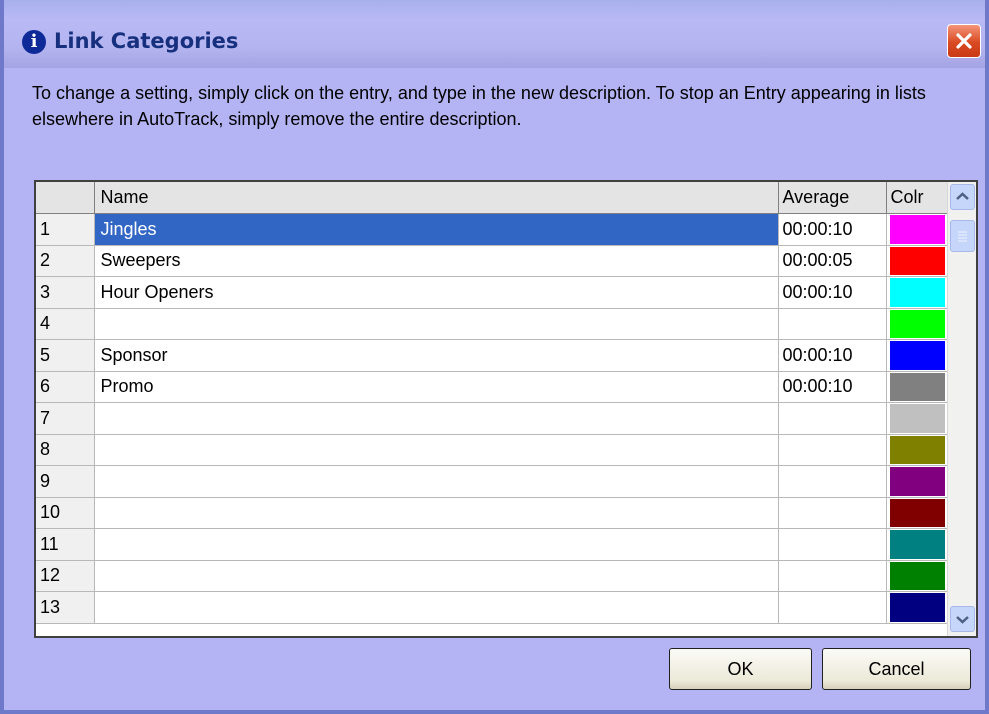  What do you see at coordinates (436, 355) in the screenshot?
I see `name-cell: Sponsor` at bounding box center [436, 355].